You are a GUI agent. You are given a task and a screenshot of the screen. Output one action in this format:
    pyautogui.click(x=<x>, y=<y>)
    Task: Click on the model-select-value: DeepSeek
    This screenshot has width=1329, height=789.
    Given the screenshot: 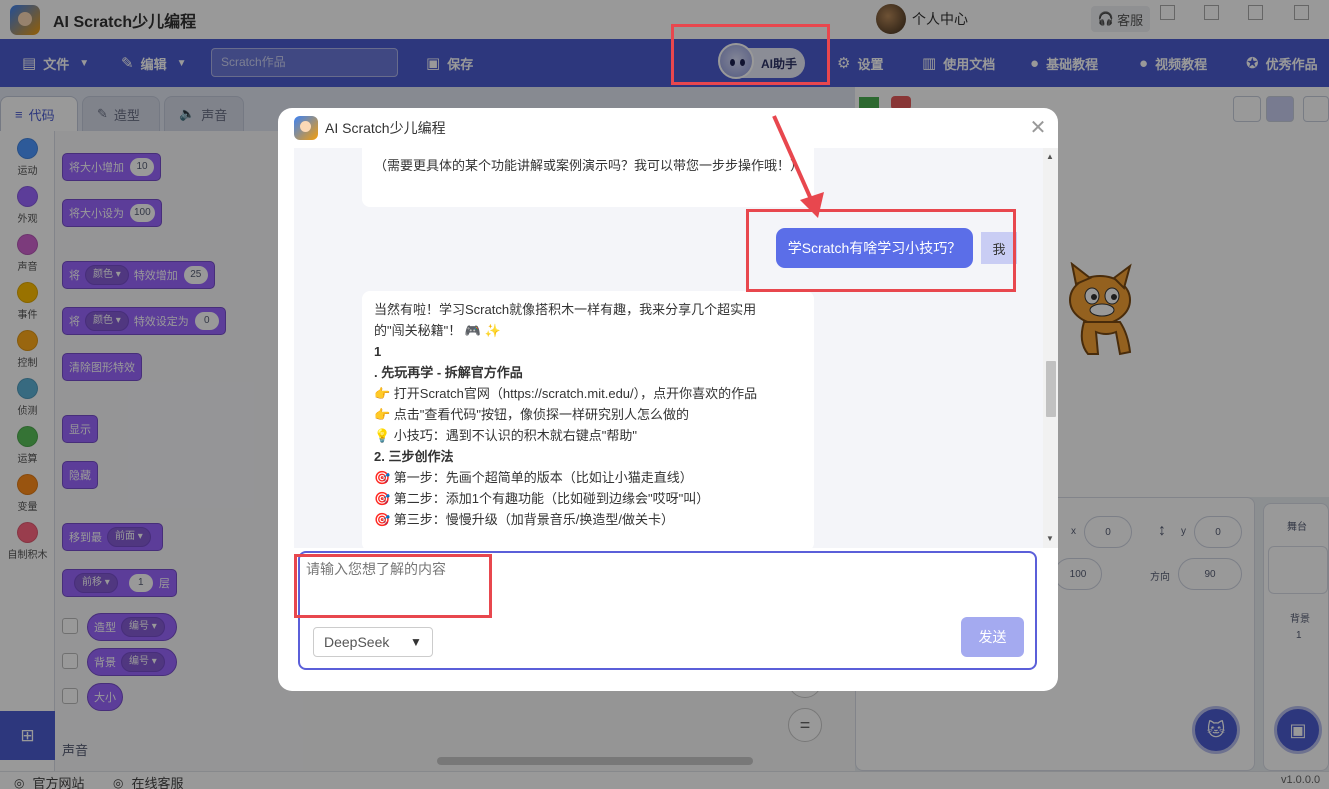 What is the action you would take?
    pyautogui.click(x=357, y=642)
    